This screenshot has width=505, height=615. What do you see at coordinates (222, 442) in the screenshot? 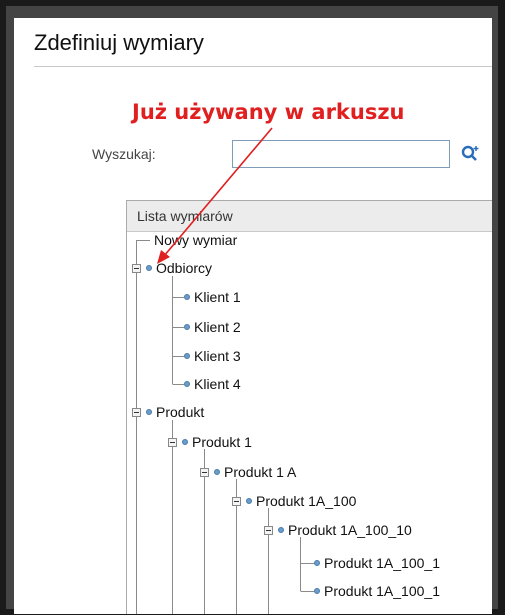
I see `tree-node-produkt-1: Produkt 1` at bounding box center [222, 442].